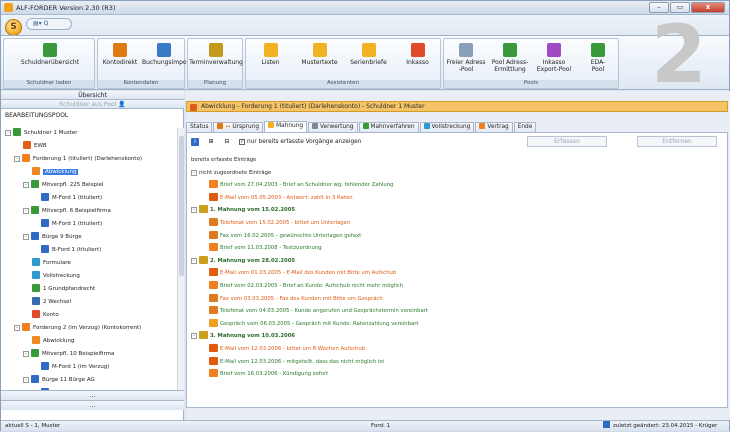  What do you see at coordinates (417, 54) in the screenshot?
I see `ribbon-button-3-3: Inkasso` at bounding box center [417, 54].